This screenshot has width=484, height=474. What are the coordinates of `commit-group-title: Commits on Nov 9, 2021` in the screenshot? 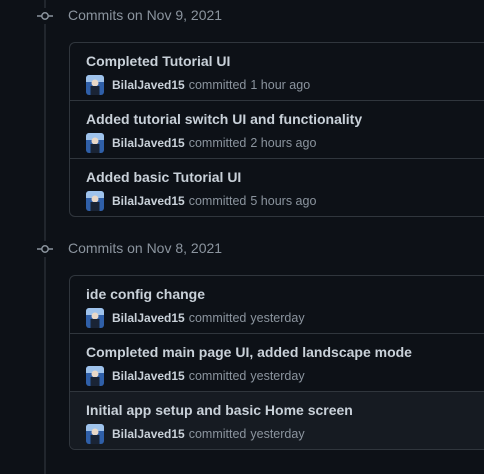 It's located at (145, 15).